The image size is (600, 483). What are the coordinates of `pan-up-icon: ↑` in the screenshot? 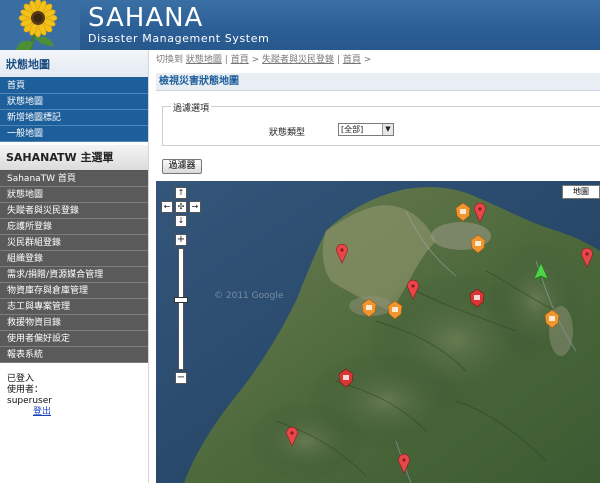 It's located at (181, 193).